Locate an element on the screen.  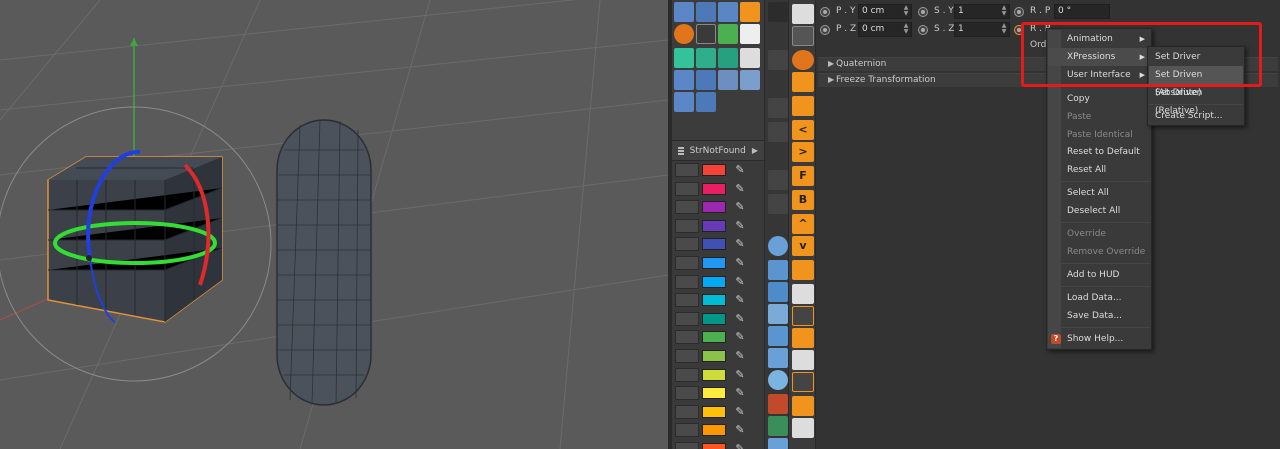
no-entry-icon is located at coordinates (684, 34).